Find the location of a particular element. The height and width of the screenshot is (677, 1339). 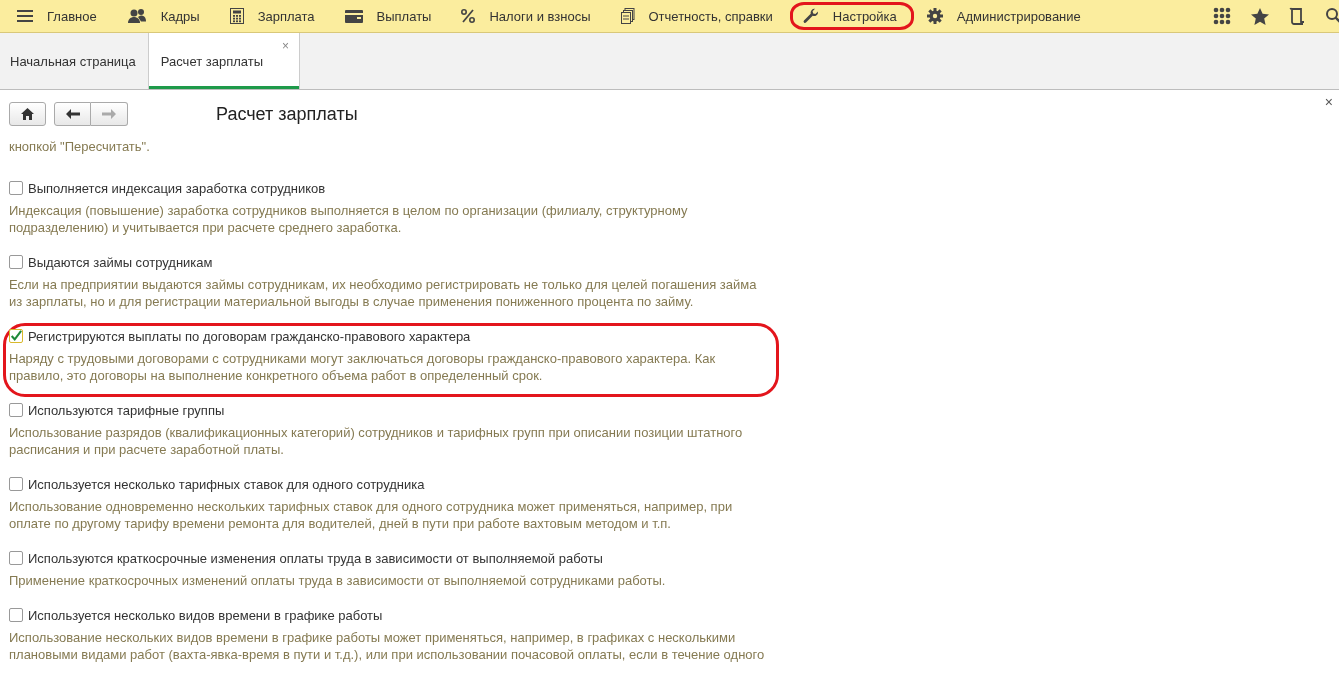

nav-item: Выплаты is located at coordinates (390, 16).